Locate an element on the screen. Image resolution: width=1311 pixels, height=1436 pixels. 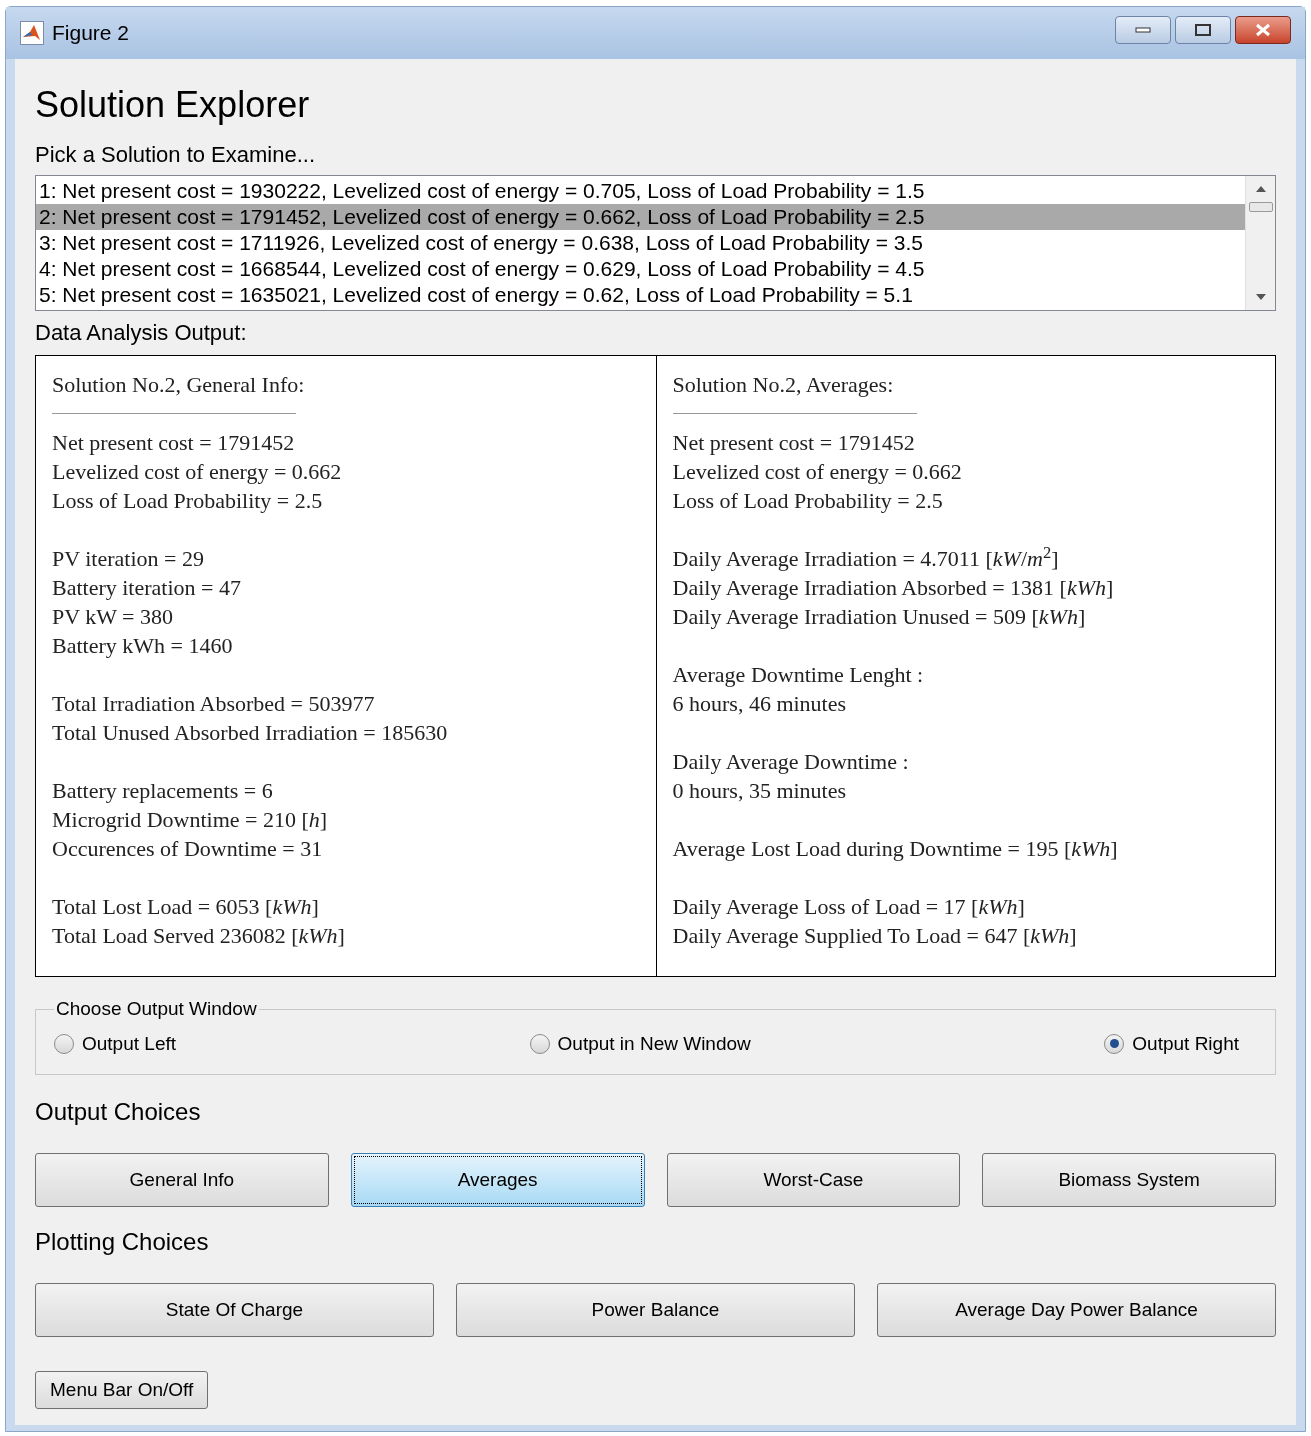
info-line: Battery iteration = 47 is located at coordinates (146, 588).